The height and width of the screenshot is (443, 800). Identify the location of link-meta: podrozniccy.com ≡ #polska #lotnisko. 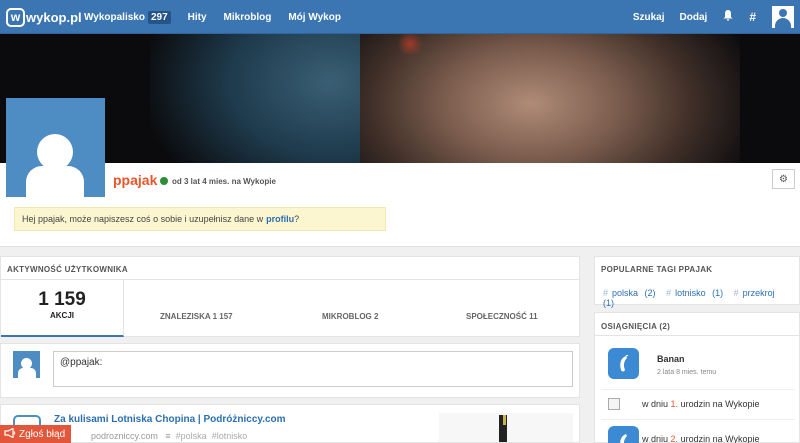
(169, 436).